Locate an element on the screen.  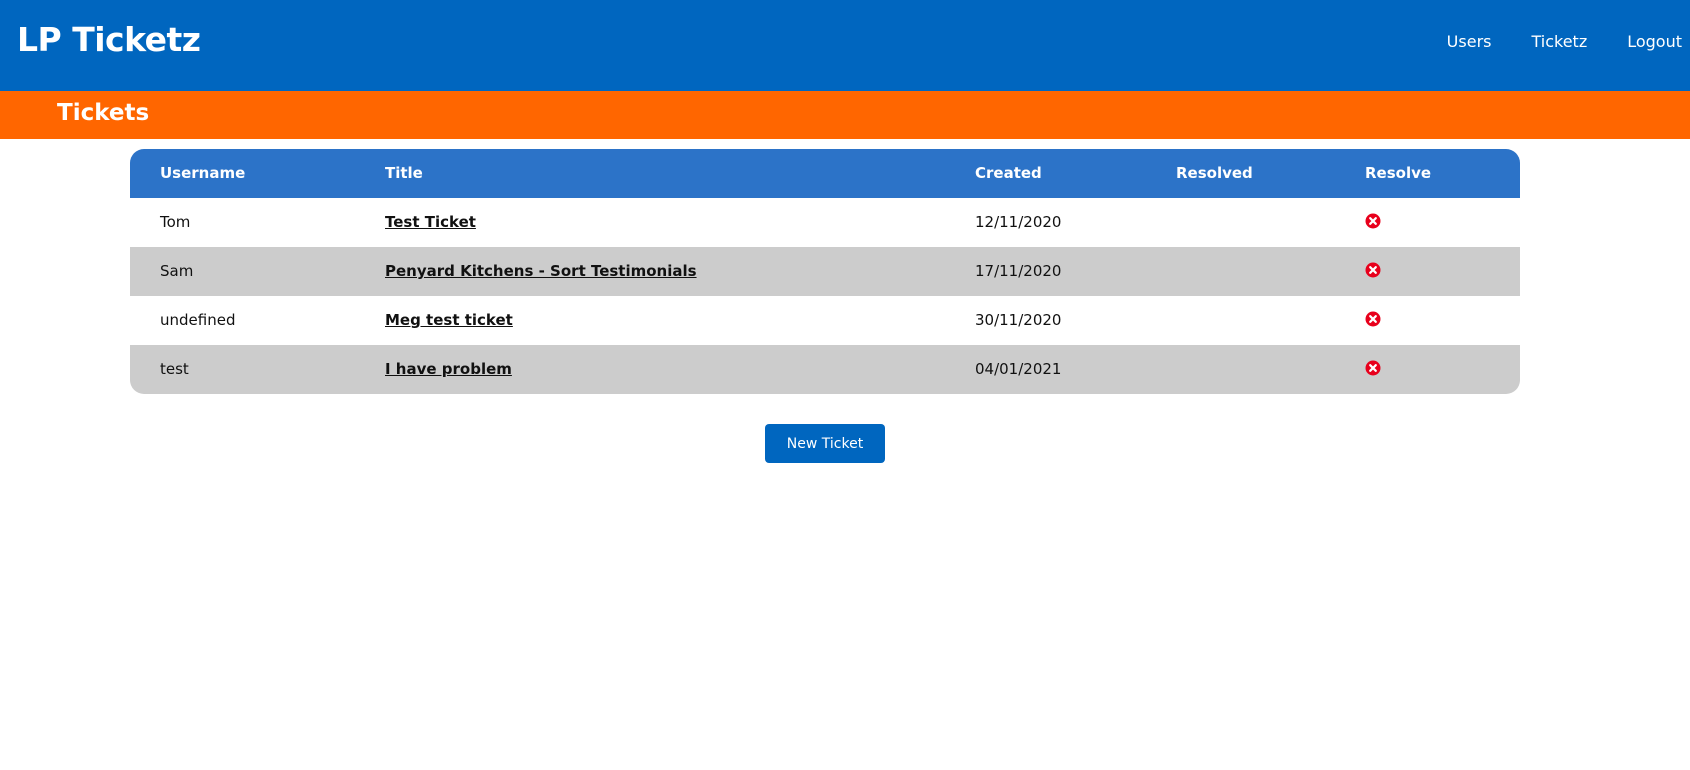
new-ticket-button: New Ticket is located at coordinates (825, 443).